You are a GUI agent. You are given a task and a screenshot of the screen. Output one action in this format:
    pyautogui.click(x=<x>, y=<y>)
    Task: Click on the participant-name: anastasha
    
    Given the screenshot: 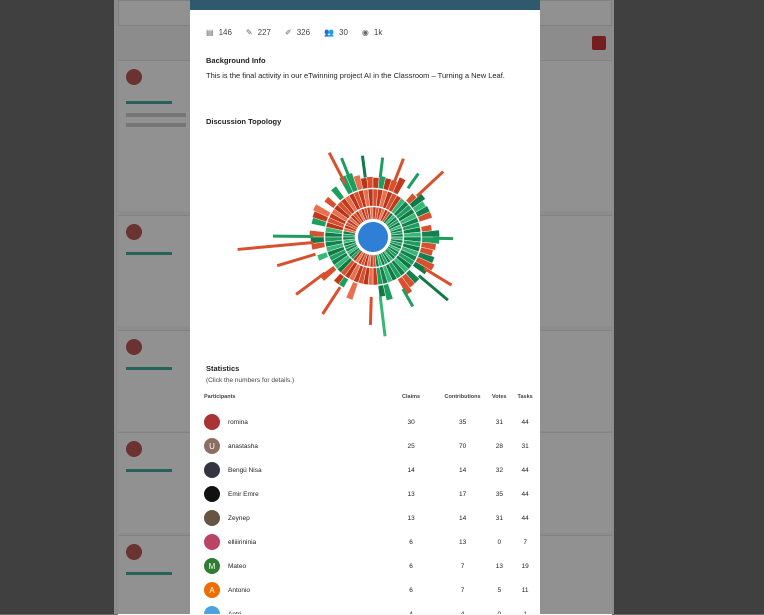 What is the action you would take?
    pyautogui.click(x=243, y=446)
    